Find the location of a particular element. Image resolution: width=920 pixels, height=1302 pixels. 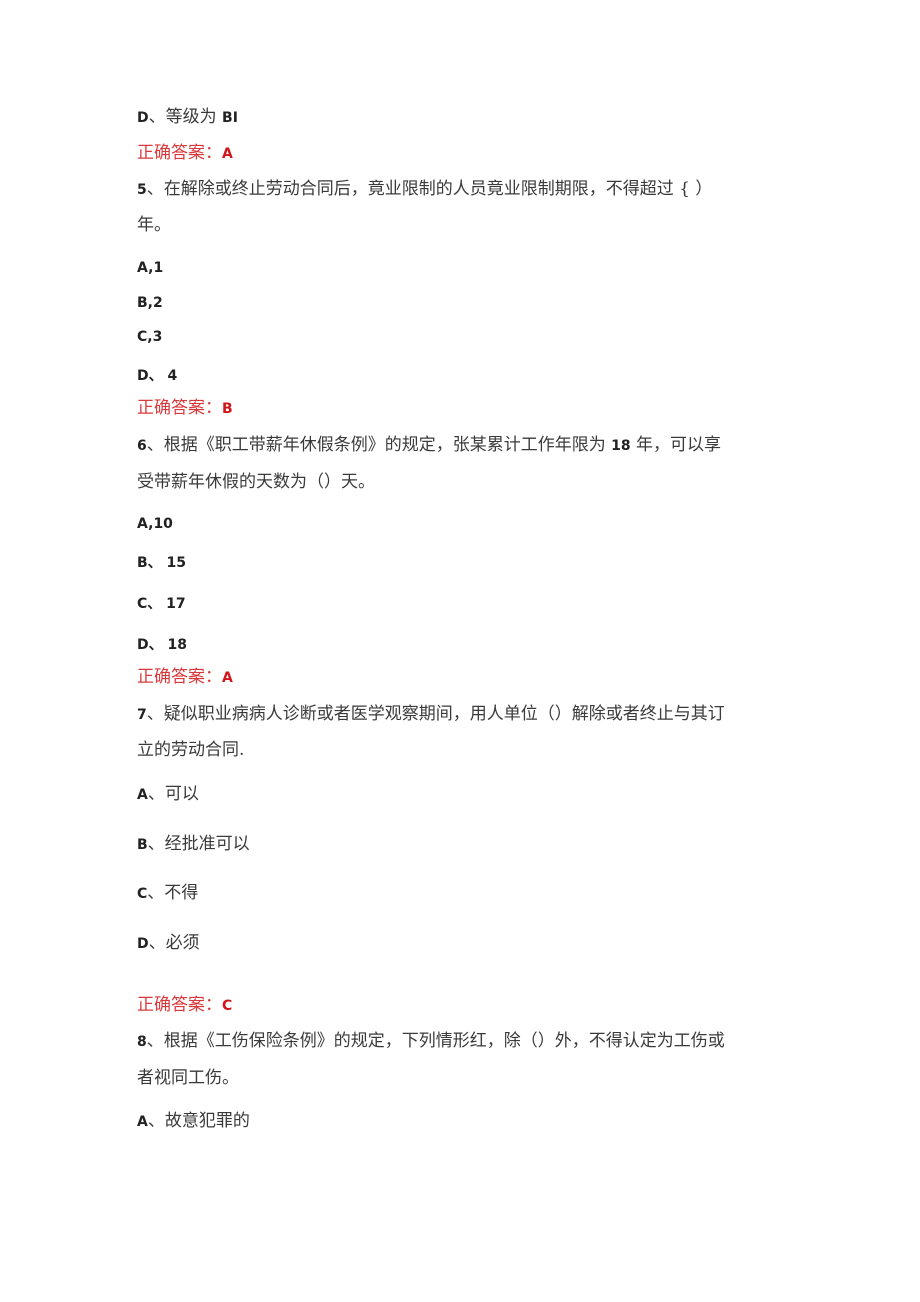

option-q7-d: D、必须 is located at coordinates (168, 943).